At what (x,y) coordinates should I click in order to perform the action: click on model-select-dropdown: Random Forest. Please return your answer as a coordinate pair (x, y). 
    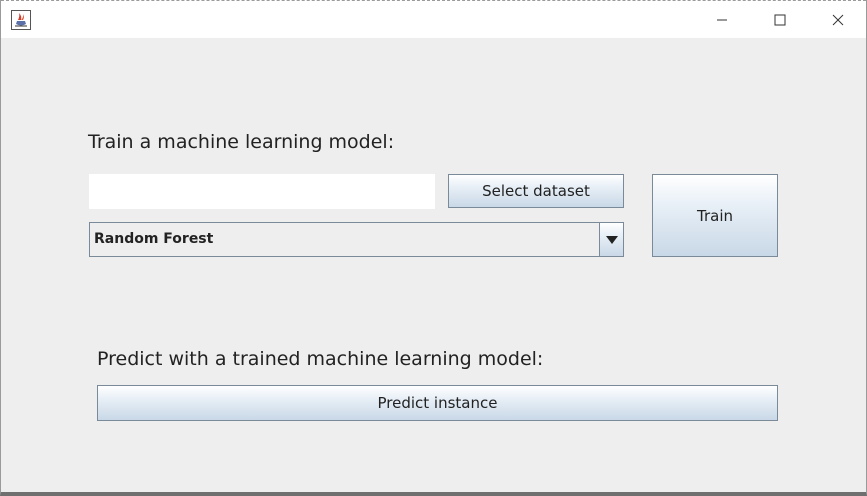
    Looking at the image, I should click on (356, 239).